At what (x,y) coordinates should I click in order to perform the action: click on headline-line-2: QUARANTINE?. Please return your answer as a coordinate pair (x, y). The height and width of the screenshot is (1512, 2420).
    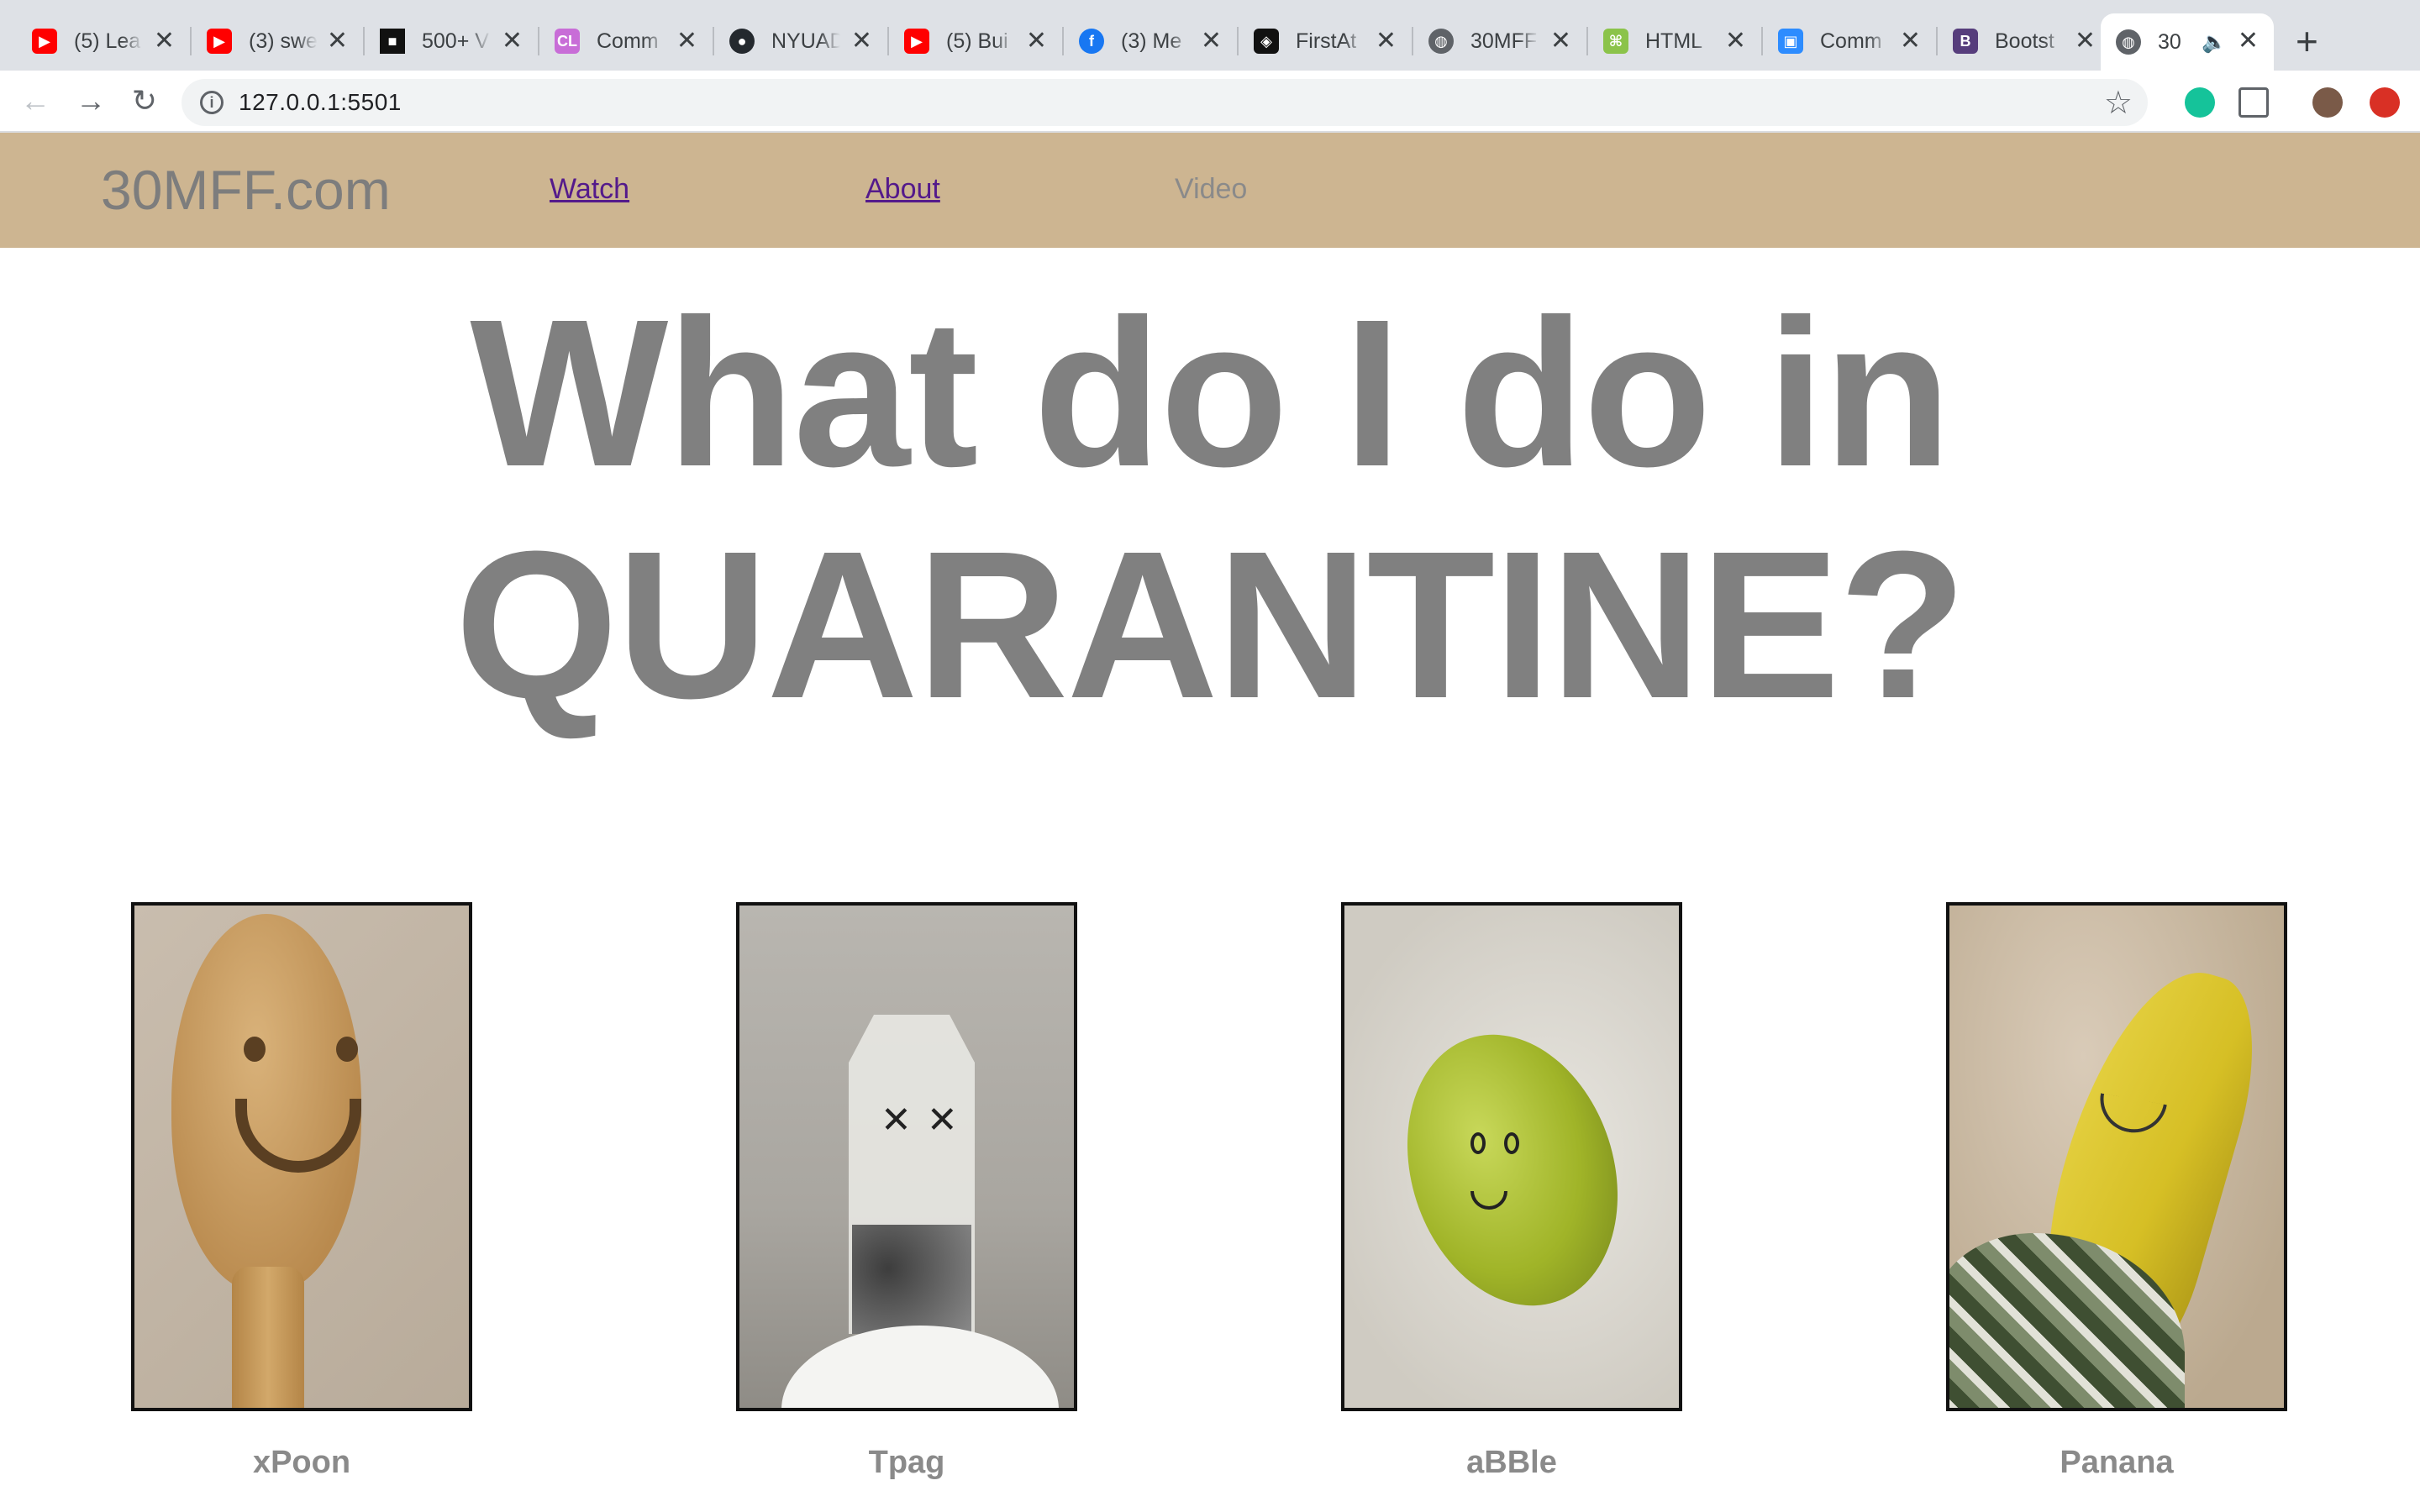
    Looking at the image, I should click on (1210, 624).